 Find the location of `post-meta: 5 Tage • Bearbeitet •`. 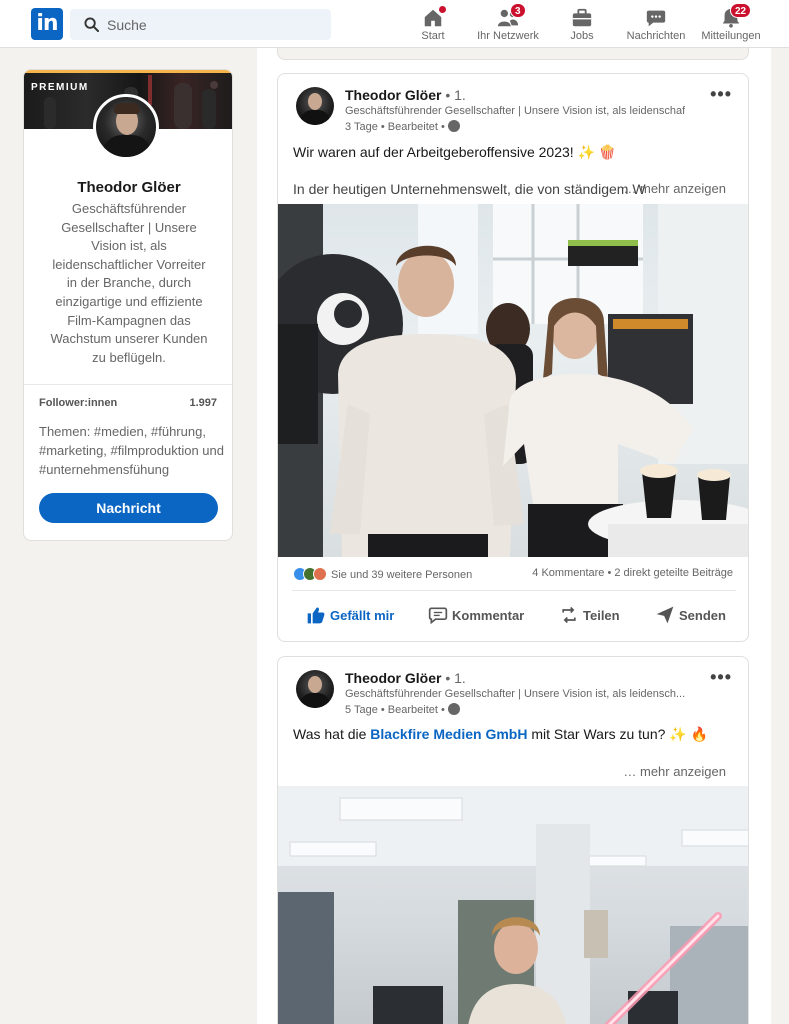

post-meta: 5 Tage • Bearbeitet • is located at coordinates (402, 709).